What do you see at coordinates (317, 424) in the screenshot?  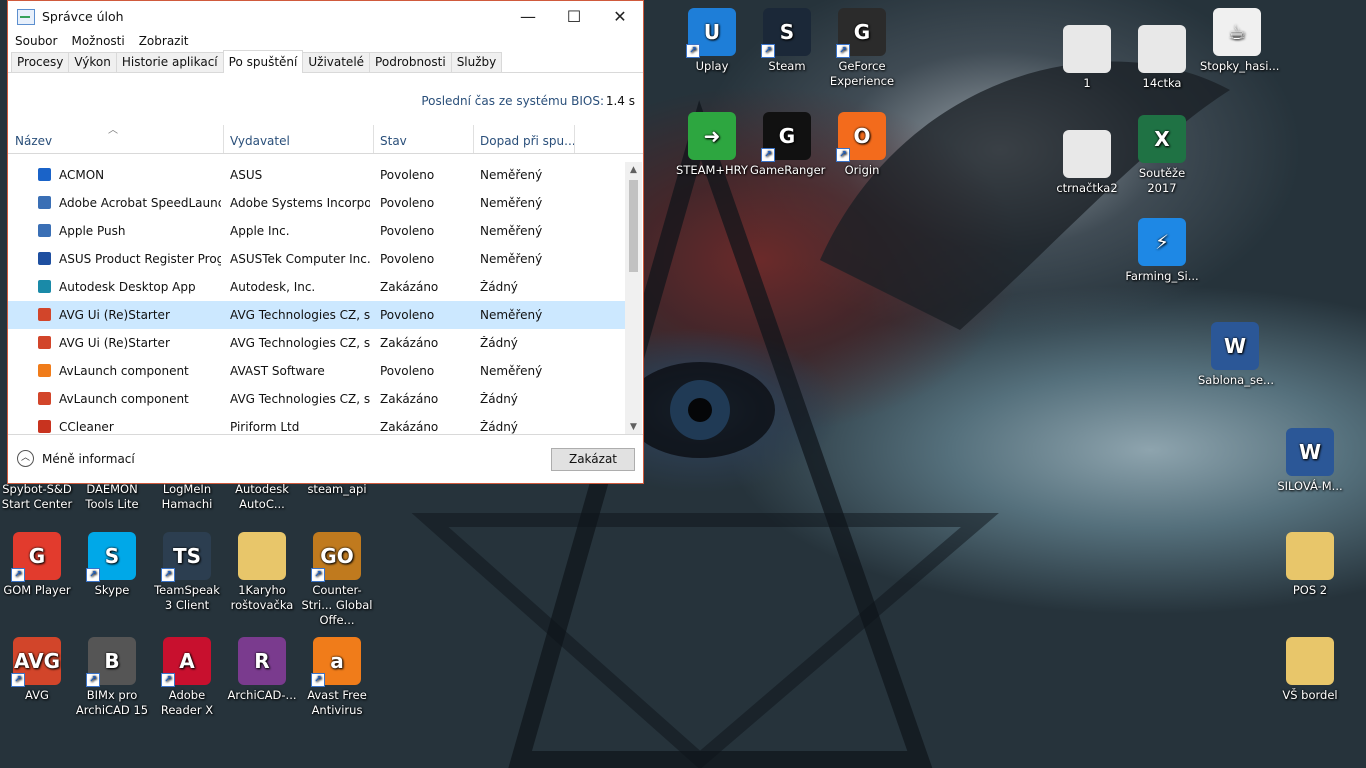 I see `table-row: CCleaner Piriform Ltd Zakázáno Žádný` at bounding box center [317, 424].